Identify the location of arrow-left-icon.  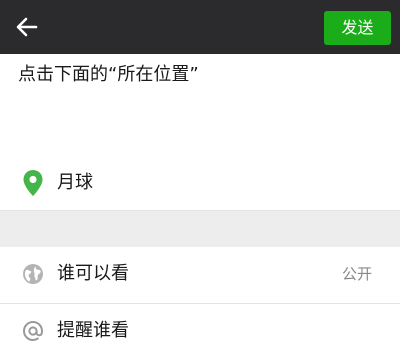
(27, 27).